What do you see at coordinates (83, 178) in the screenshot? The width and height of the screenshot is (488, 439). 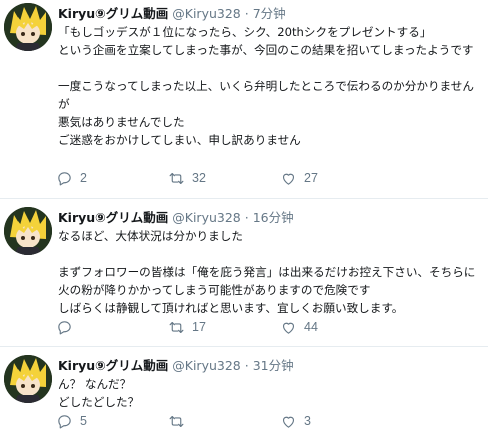 I see `reply-count: 2` at bounding box center [83, 178].